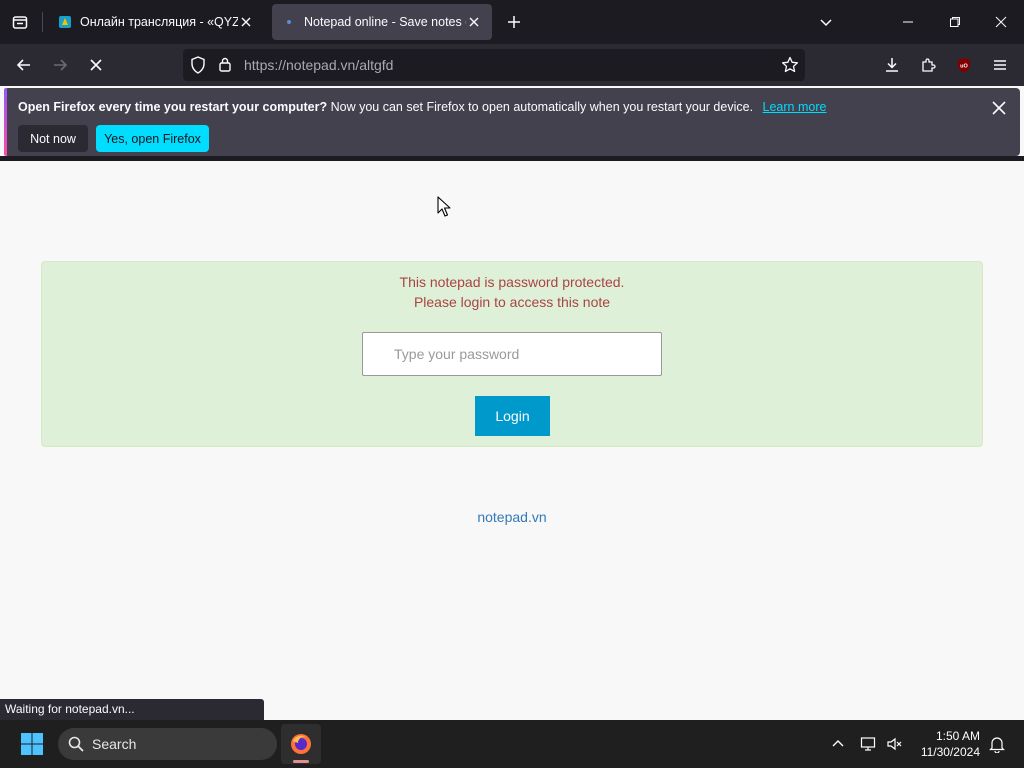 The width and height of the screenshot is (1024, 768). What do you see at coordinates (60, 65) in the screenshot?
I see `forward-icon` at bounding box center [60, 65].